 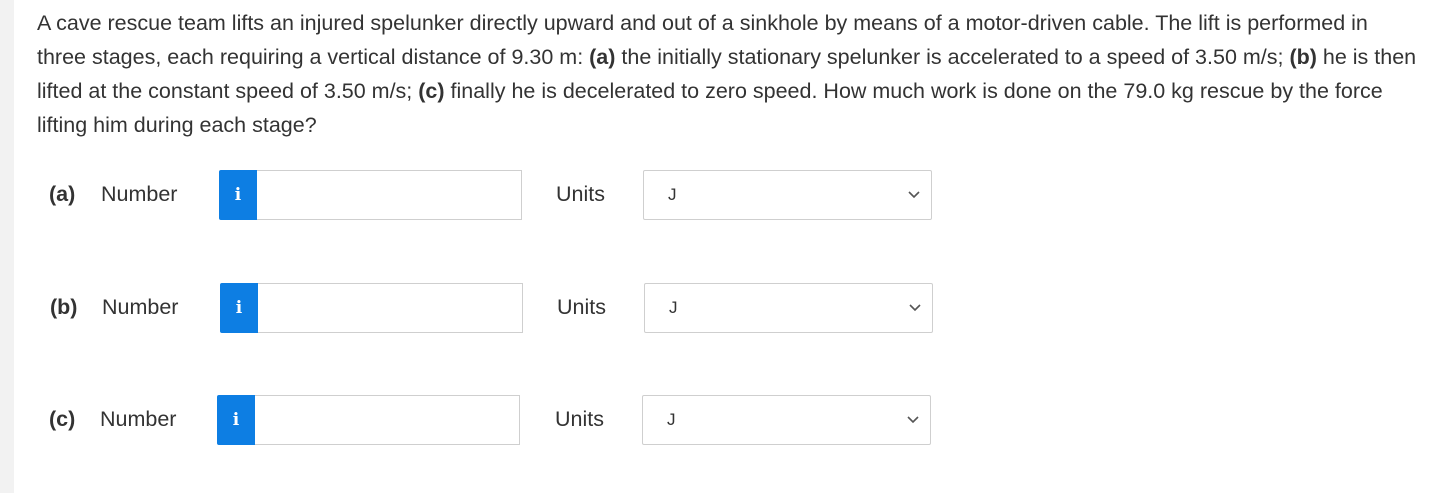 I want to click on number-input-c, so click(x=387, y=420).